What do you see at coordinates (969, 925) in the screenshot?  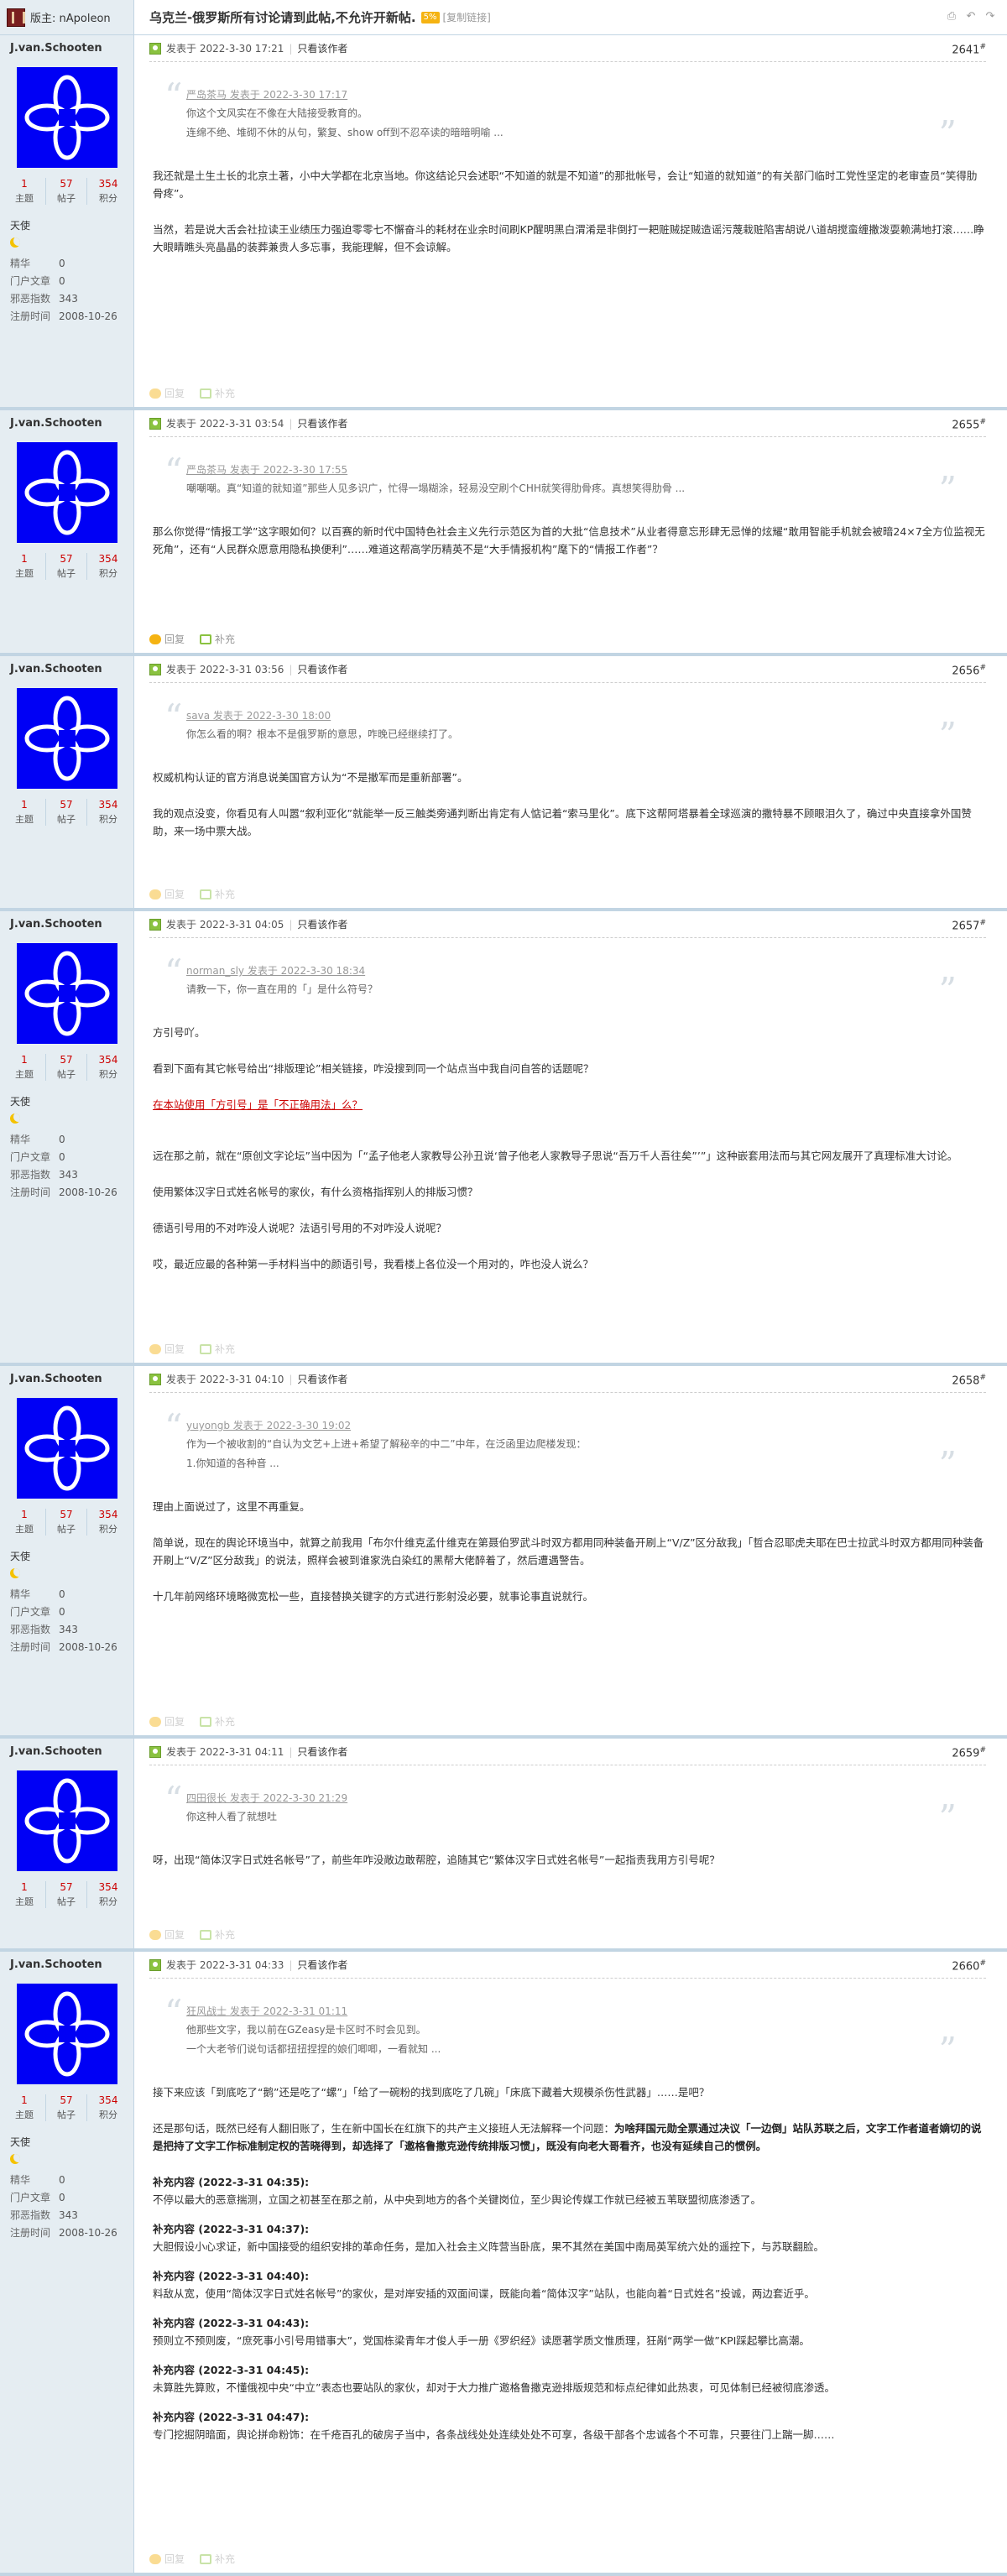 I see `floor-number: 2657#` at bounding box center [969, 925].